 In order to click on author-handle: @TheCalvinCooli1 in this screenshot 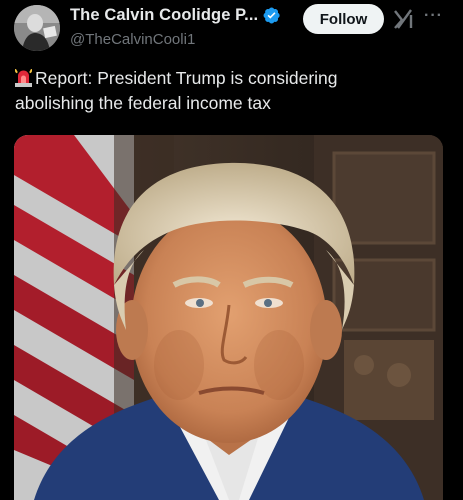, I will do `click(132, 39)`.